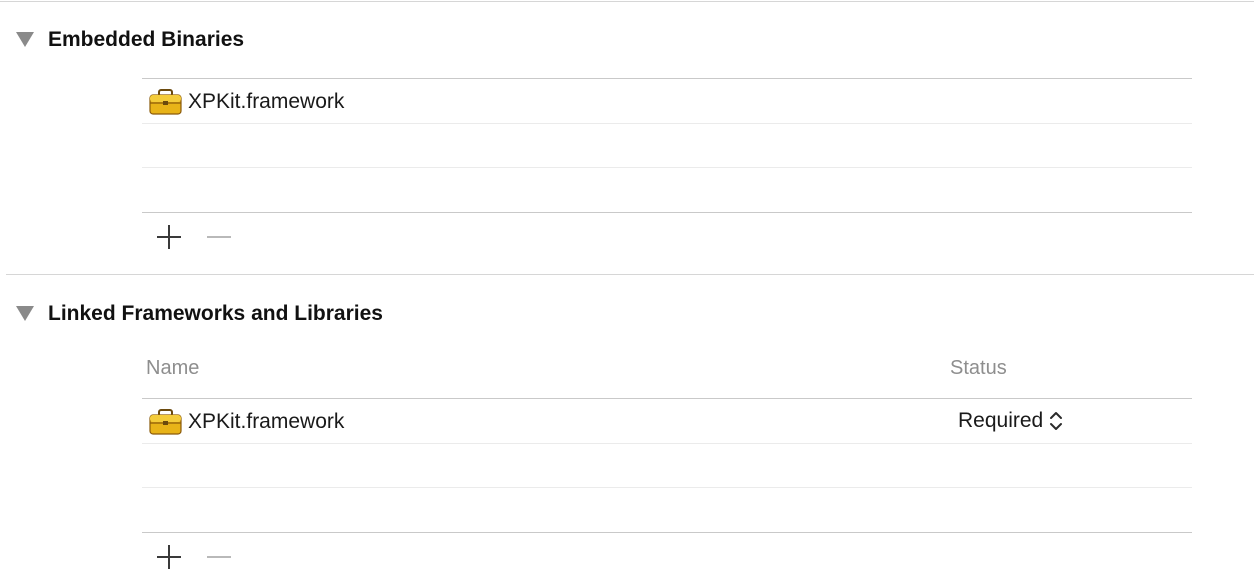 This screenshot has width=1254, height=580. What do you see at coordinates (172, 368) in the screenshot?
I see `column-header-name: Name` at bounding box center [172, 368].